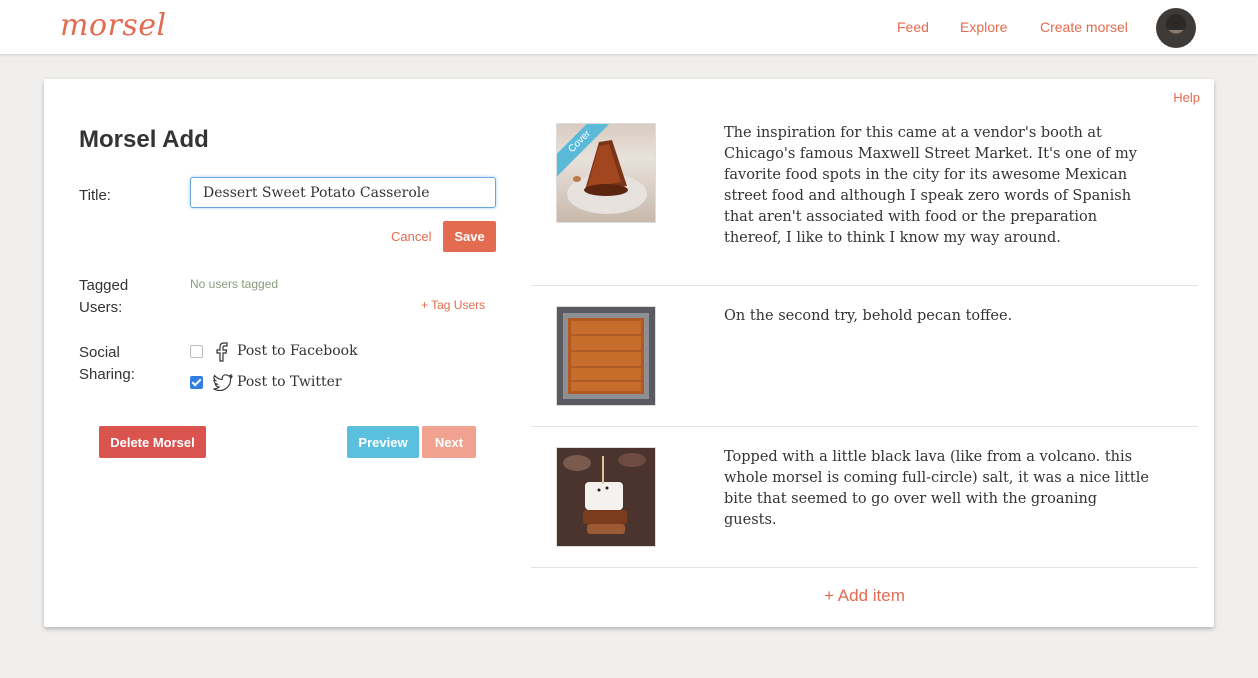  Describe the element at coordinates (449, 442) in the screenshot. I see `next-button: Next` at that location.